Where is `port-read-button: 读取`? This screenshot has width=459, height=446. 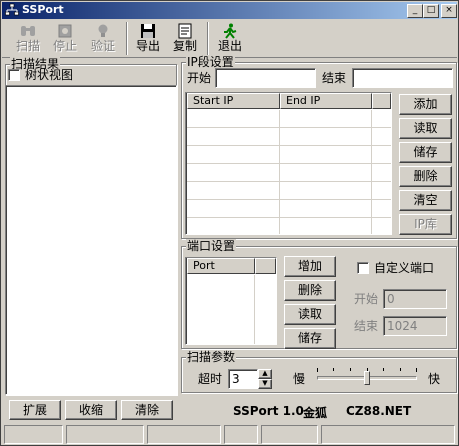
port-read-button: 读取 is located at coordinates (310, 314).